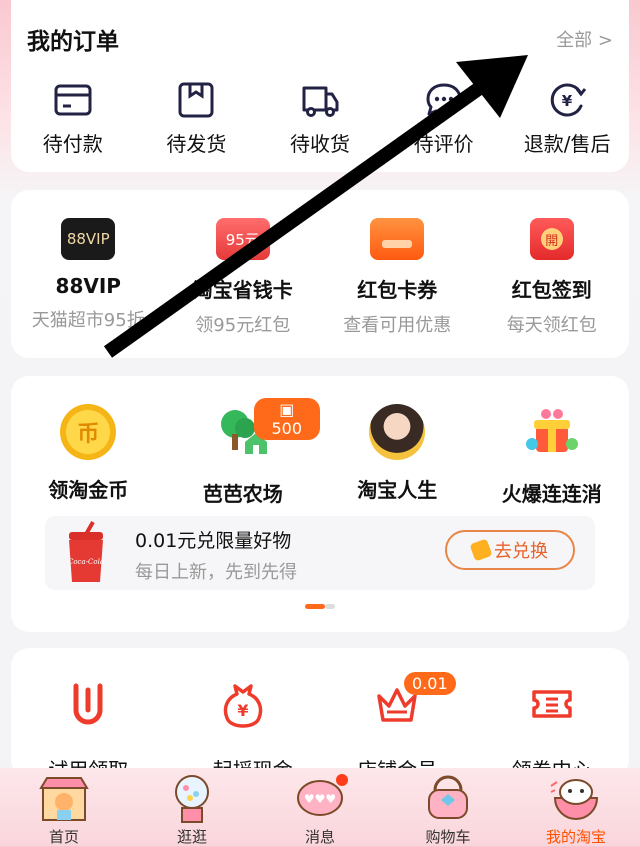 The image size is (640, 847). What do you see at coordinates (575, 837) in the screenshot?
I see `tab-my-taobao-label: 我的淘宝` at bounding box center [575, 837].